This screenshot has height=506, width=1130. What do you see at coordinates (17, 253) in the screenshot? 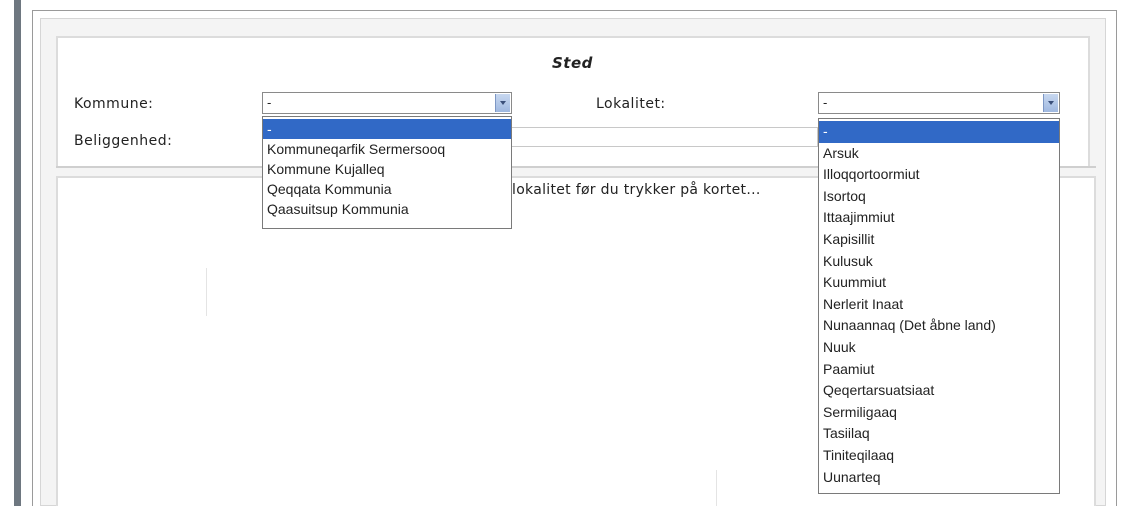
I see `window-frame-left` at bounding box center [17, 253].